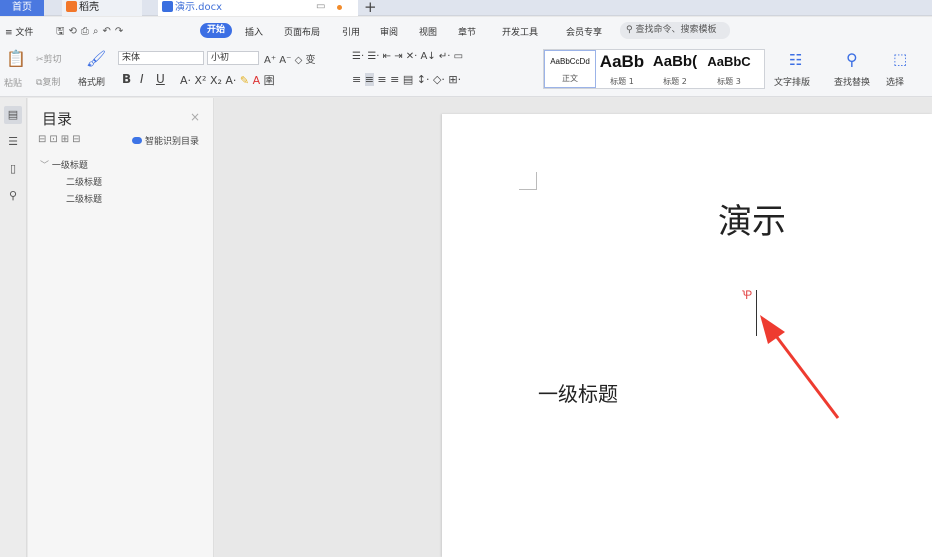  I want to click on annotation-arrow, so click(800, 367).